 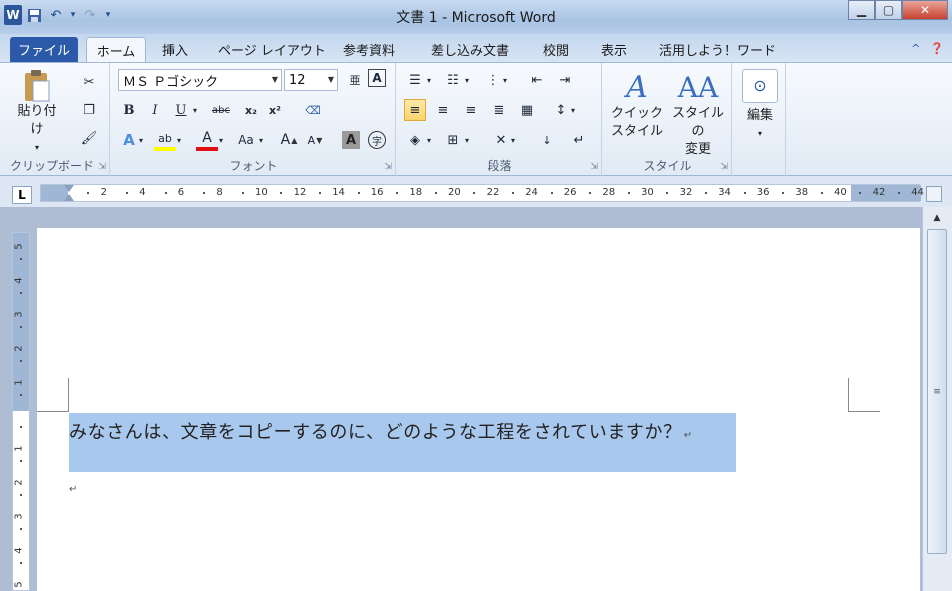 I want to click on highlight-dropdown-icon: ▾, so click(x=179, y=140).